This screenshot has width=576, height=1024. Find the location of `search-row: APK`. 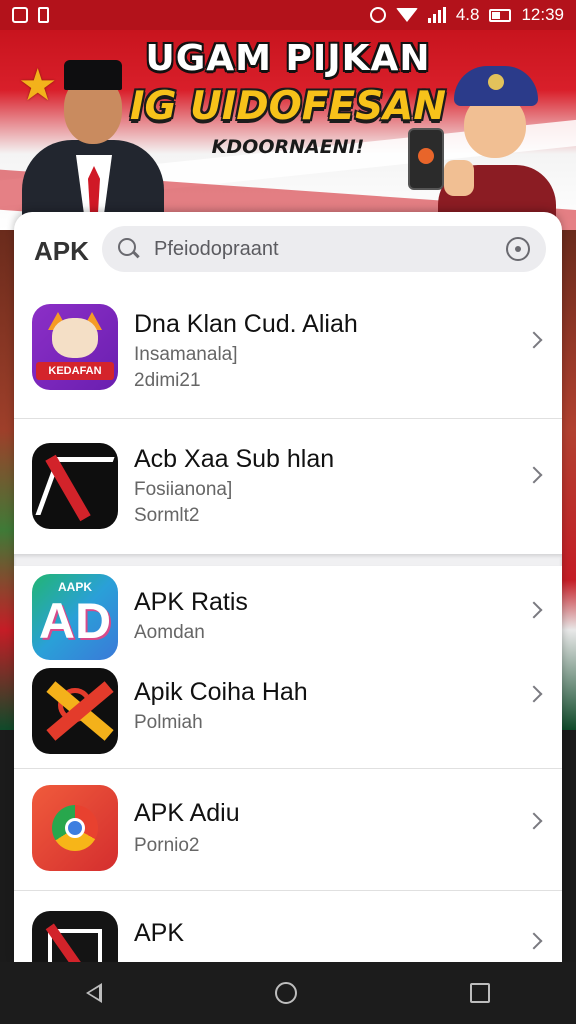

search-row: APK is located at coordinates (288, 253).